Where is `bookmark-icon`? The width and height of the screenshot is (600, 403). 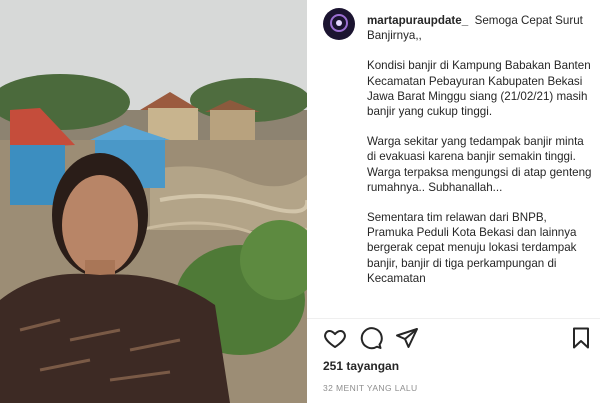 bookmark-icon is located at coordinates (581, 338).